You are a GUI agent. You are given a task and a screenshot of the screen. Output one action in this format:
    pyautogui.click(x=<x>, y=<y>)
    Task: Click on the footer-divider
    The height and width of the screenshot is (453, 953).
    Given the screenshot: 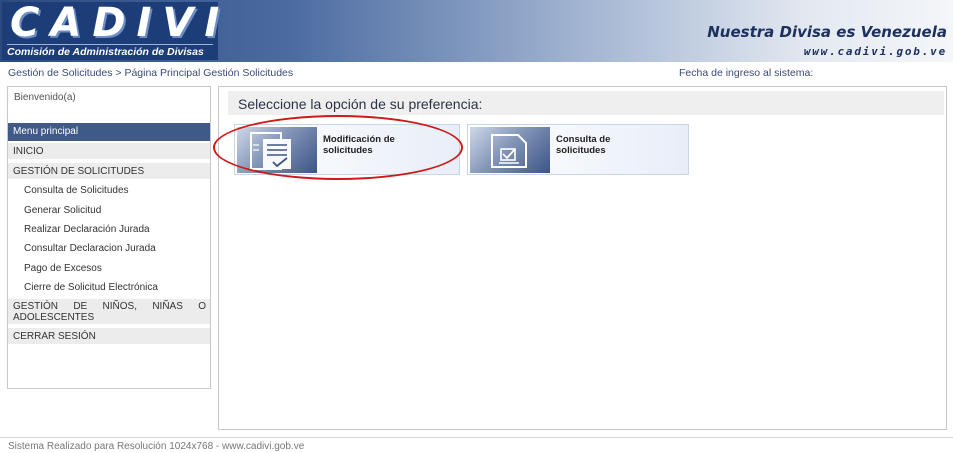 What is the action you would take?
    pyautogui.click(x=476, y=437)
    